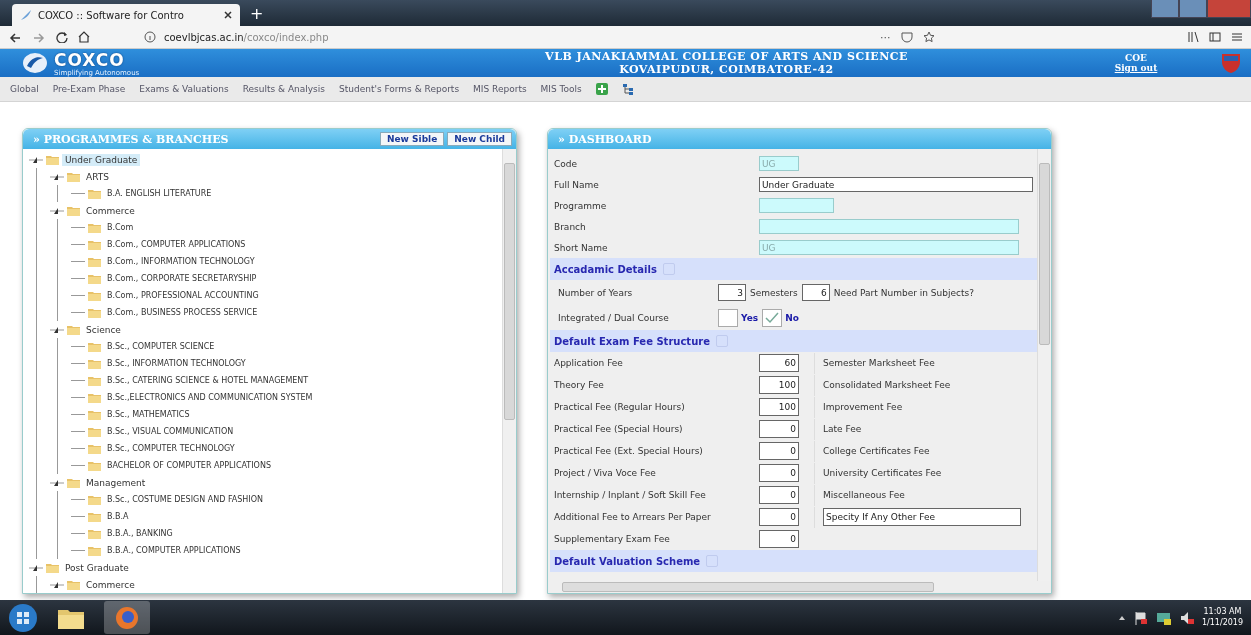 This screenshot has width=1251, height=635. I want to click on tree-item: ARTS, so click(97, 176).